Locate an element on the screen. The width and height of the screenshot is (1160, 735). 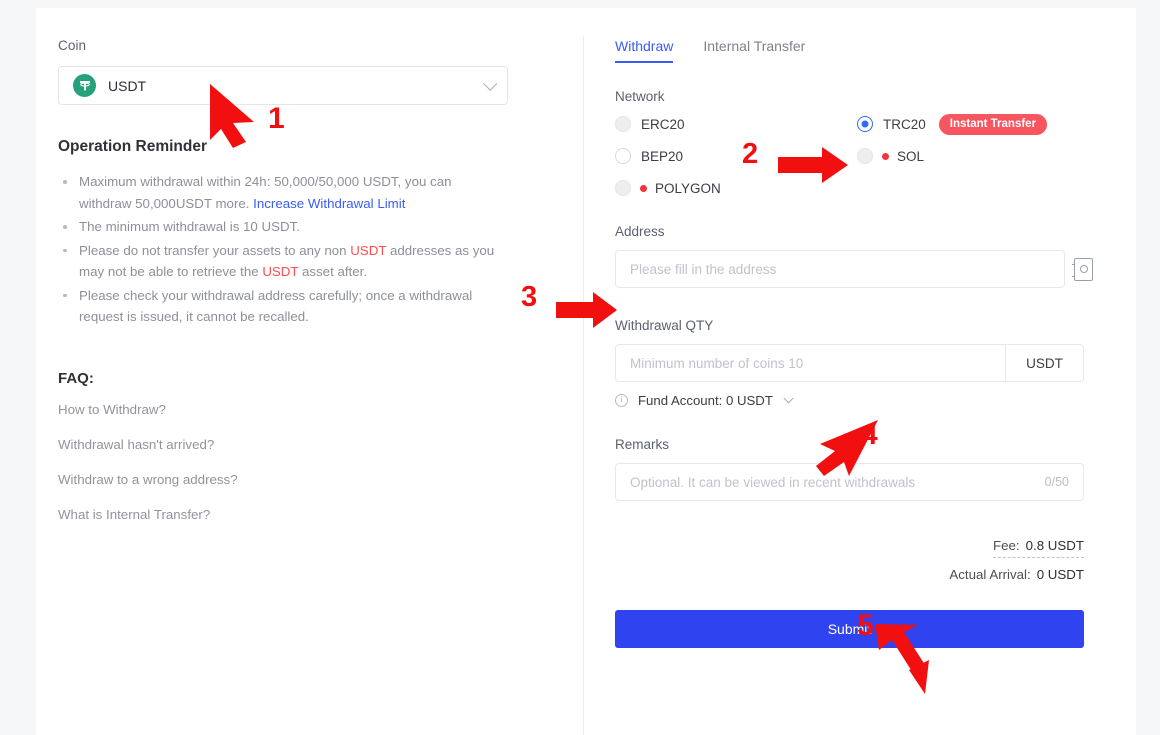
address-row: Please fill in the address is located at coordinates (867, 269).